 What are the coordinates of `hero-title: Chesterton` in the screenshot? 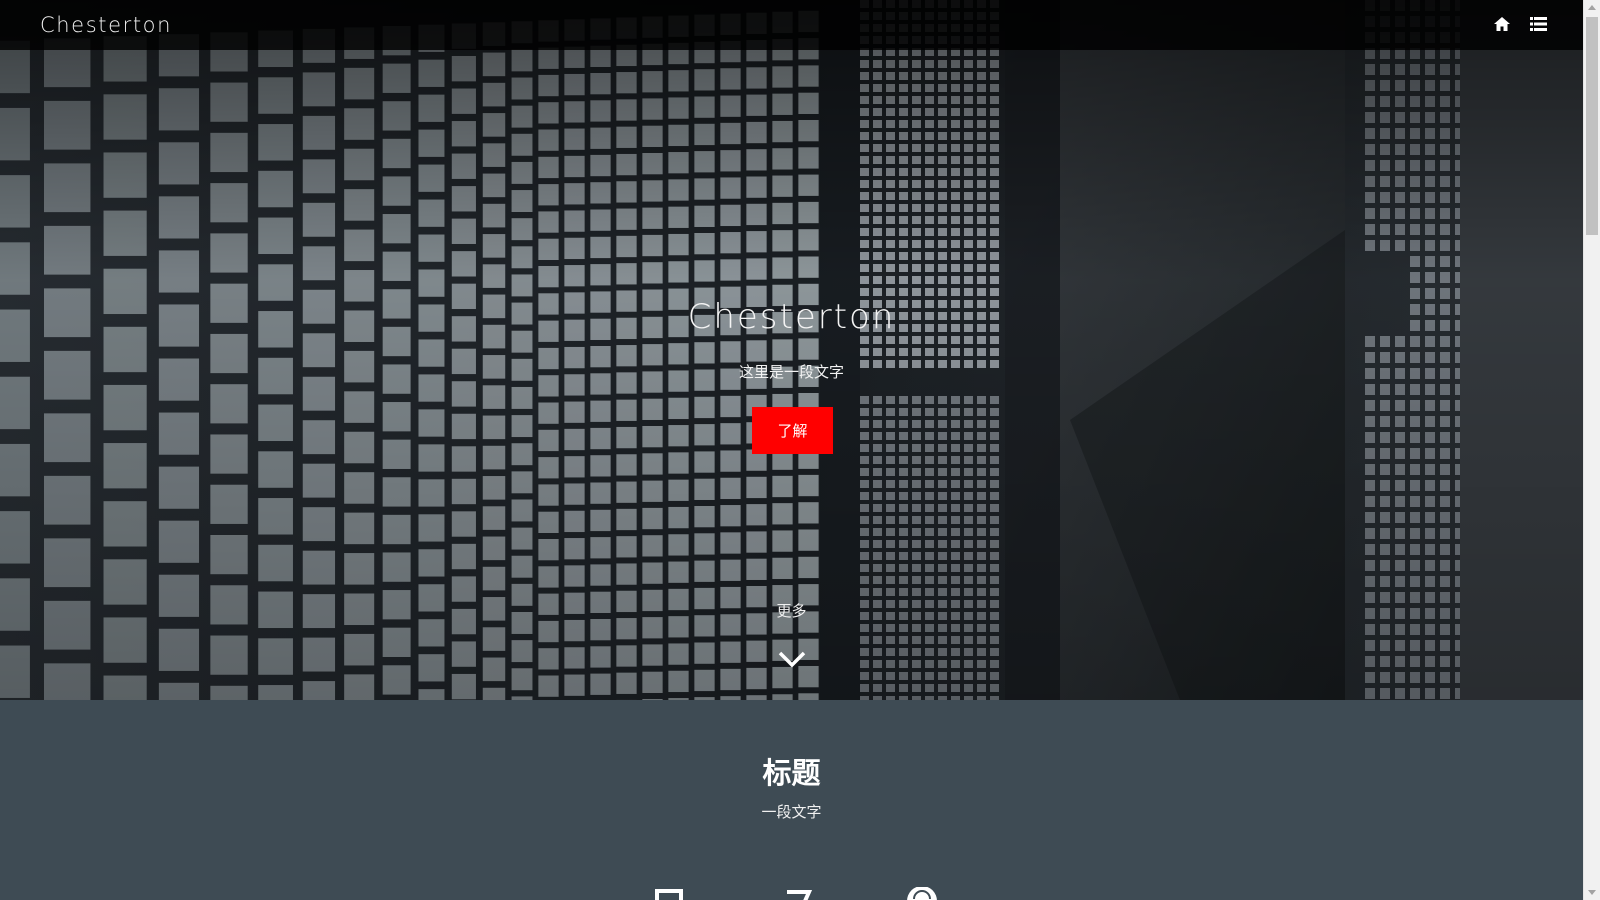 It's located at (791, 317).